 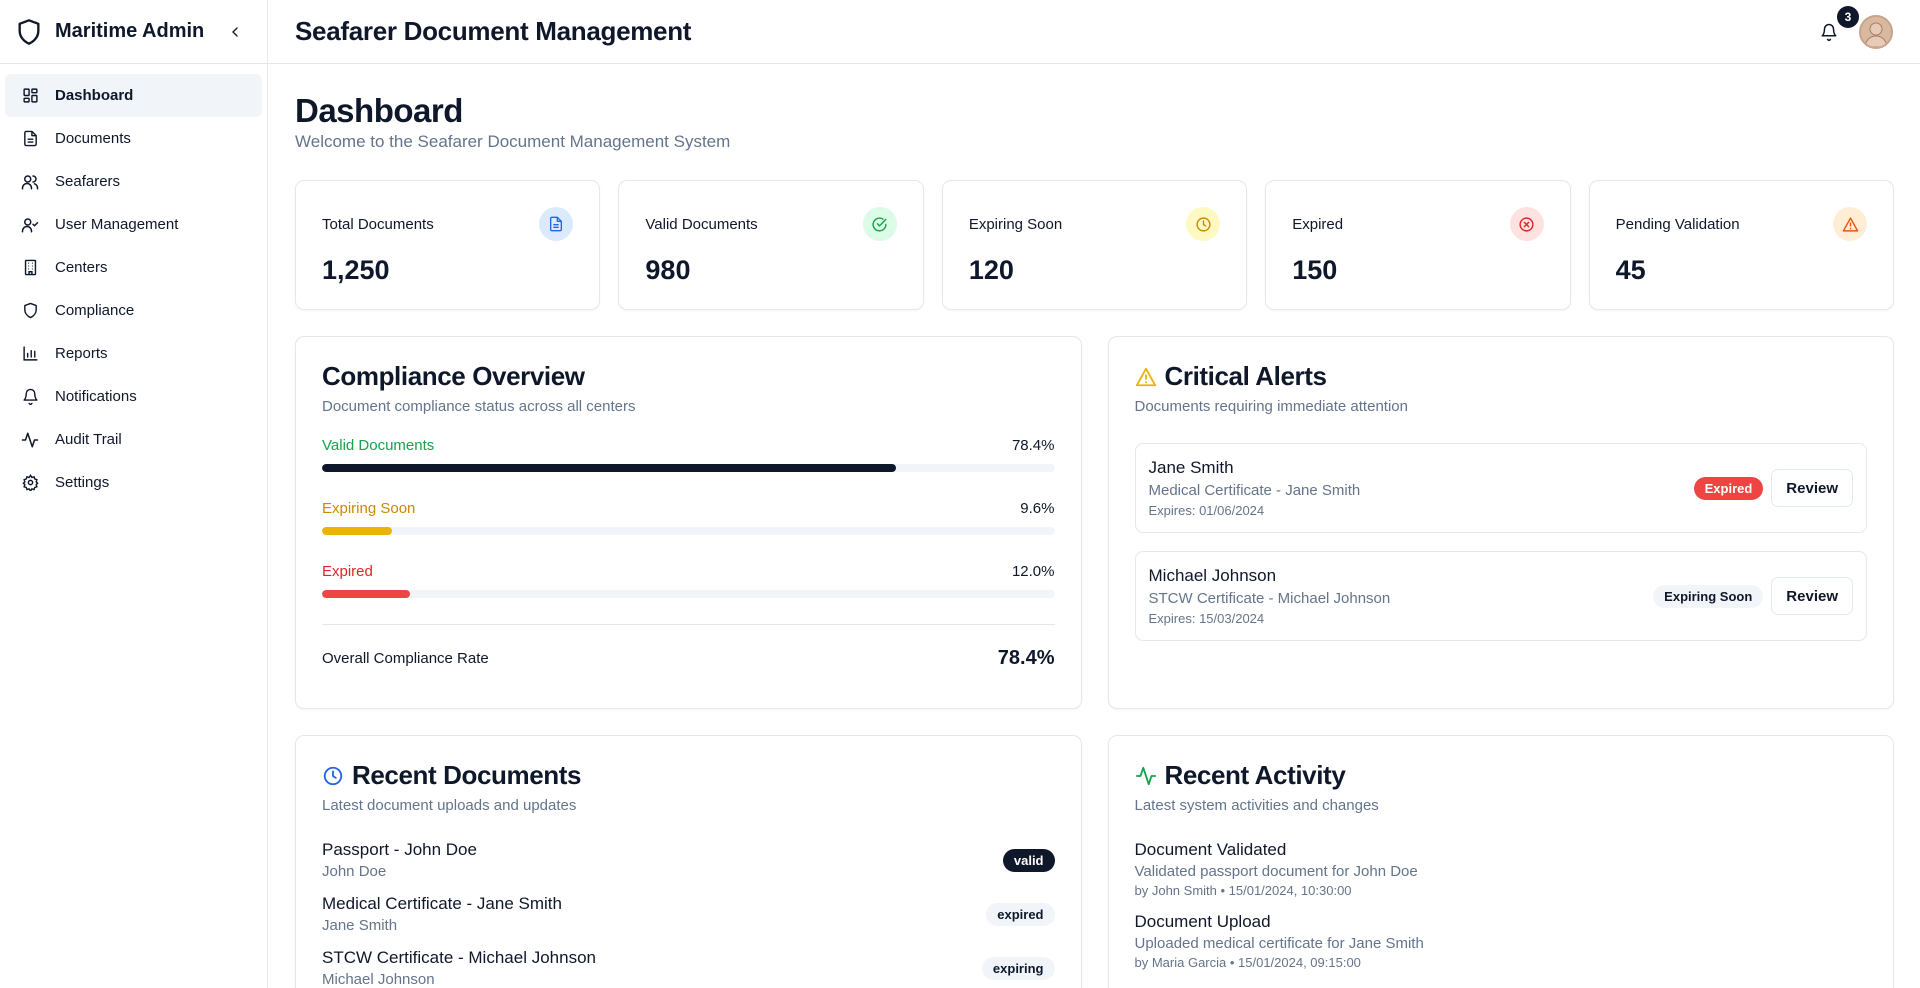 I want to click on stat-value: 980, so click(x=668, y=270).